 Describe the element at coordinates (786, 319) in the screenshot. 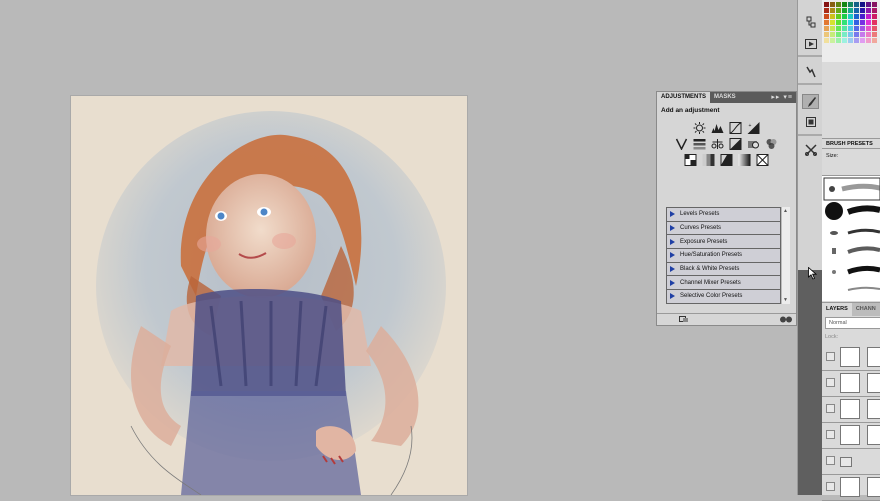

I see `visibility-toggle-icon` at that location.